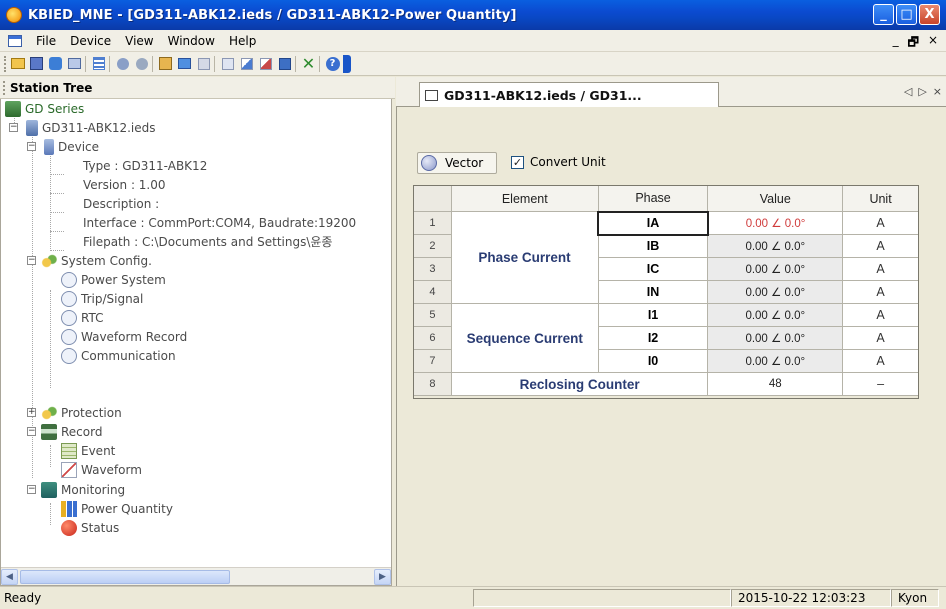  I want to click on element-reclosing-counter: Reclosing Counter, so click(579, 384).